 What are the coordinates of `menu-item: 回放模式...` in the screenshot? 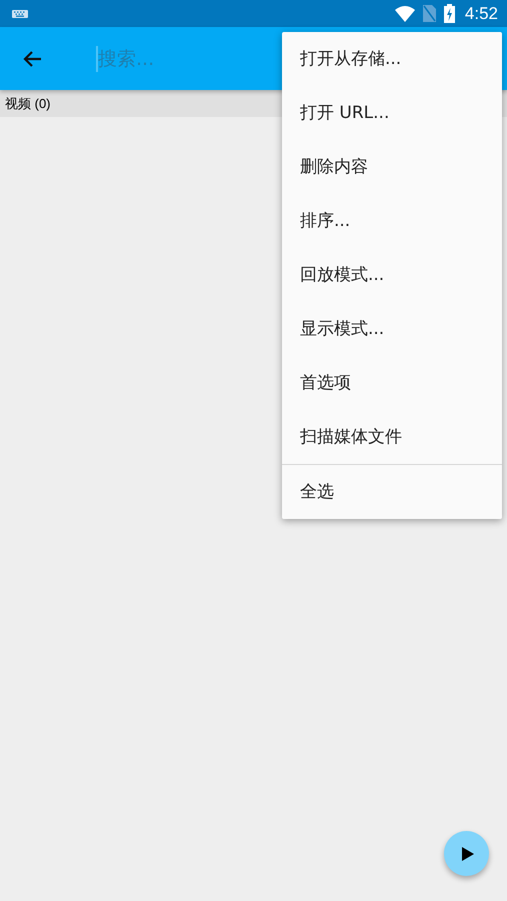 It's located at (392, 275).